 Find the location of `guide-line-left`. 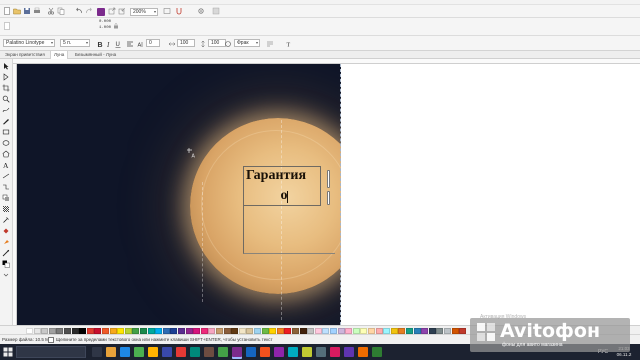

guide-line-left is located at coordinates (202, 242).